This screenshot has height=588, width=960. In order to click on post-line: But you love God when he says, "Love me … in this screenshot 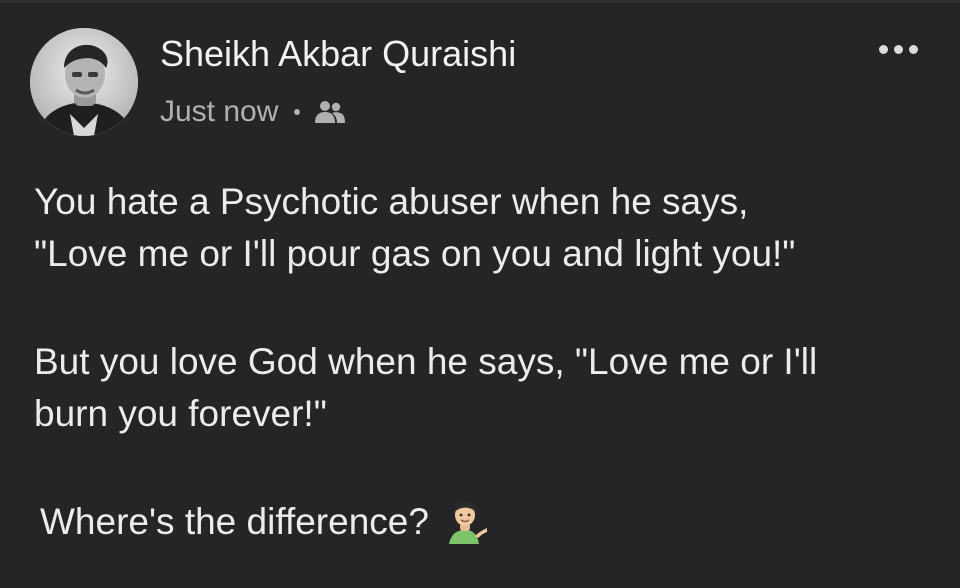, I will do `click(426, 361)`.